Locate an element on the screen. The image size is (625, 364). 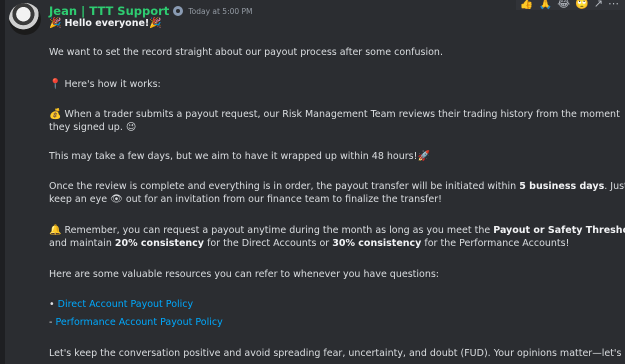
how-text: Here's how it works: is located at coordinates (112, 84).